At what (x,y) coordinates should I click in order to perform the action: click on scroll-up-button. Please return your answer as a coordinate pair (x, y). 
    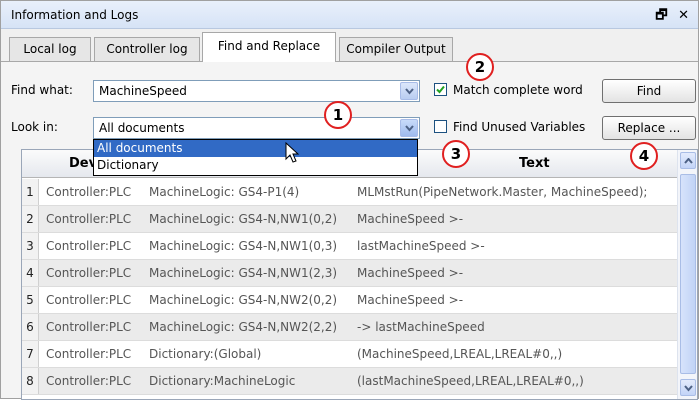
    Looking at the image, I should click on (688, 160).